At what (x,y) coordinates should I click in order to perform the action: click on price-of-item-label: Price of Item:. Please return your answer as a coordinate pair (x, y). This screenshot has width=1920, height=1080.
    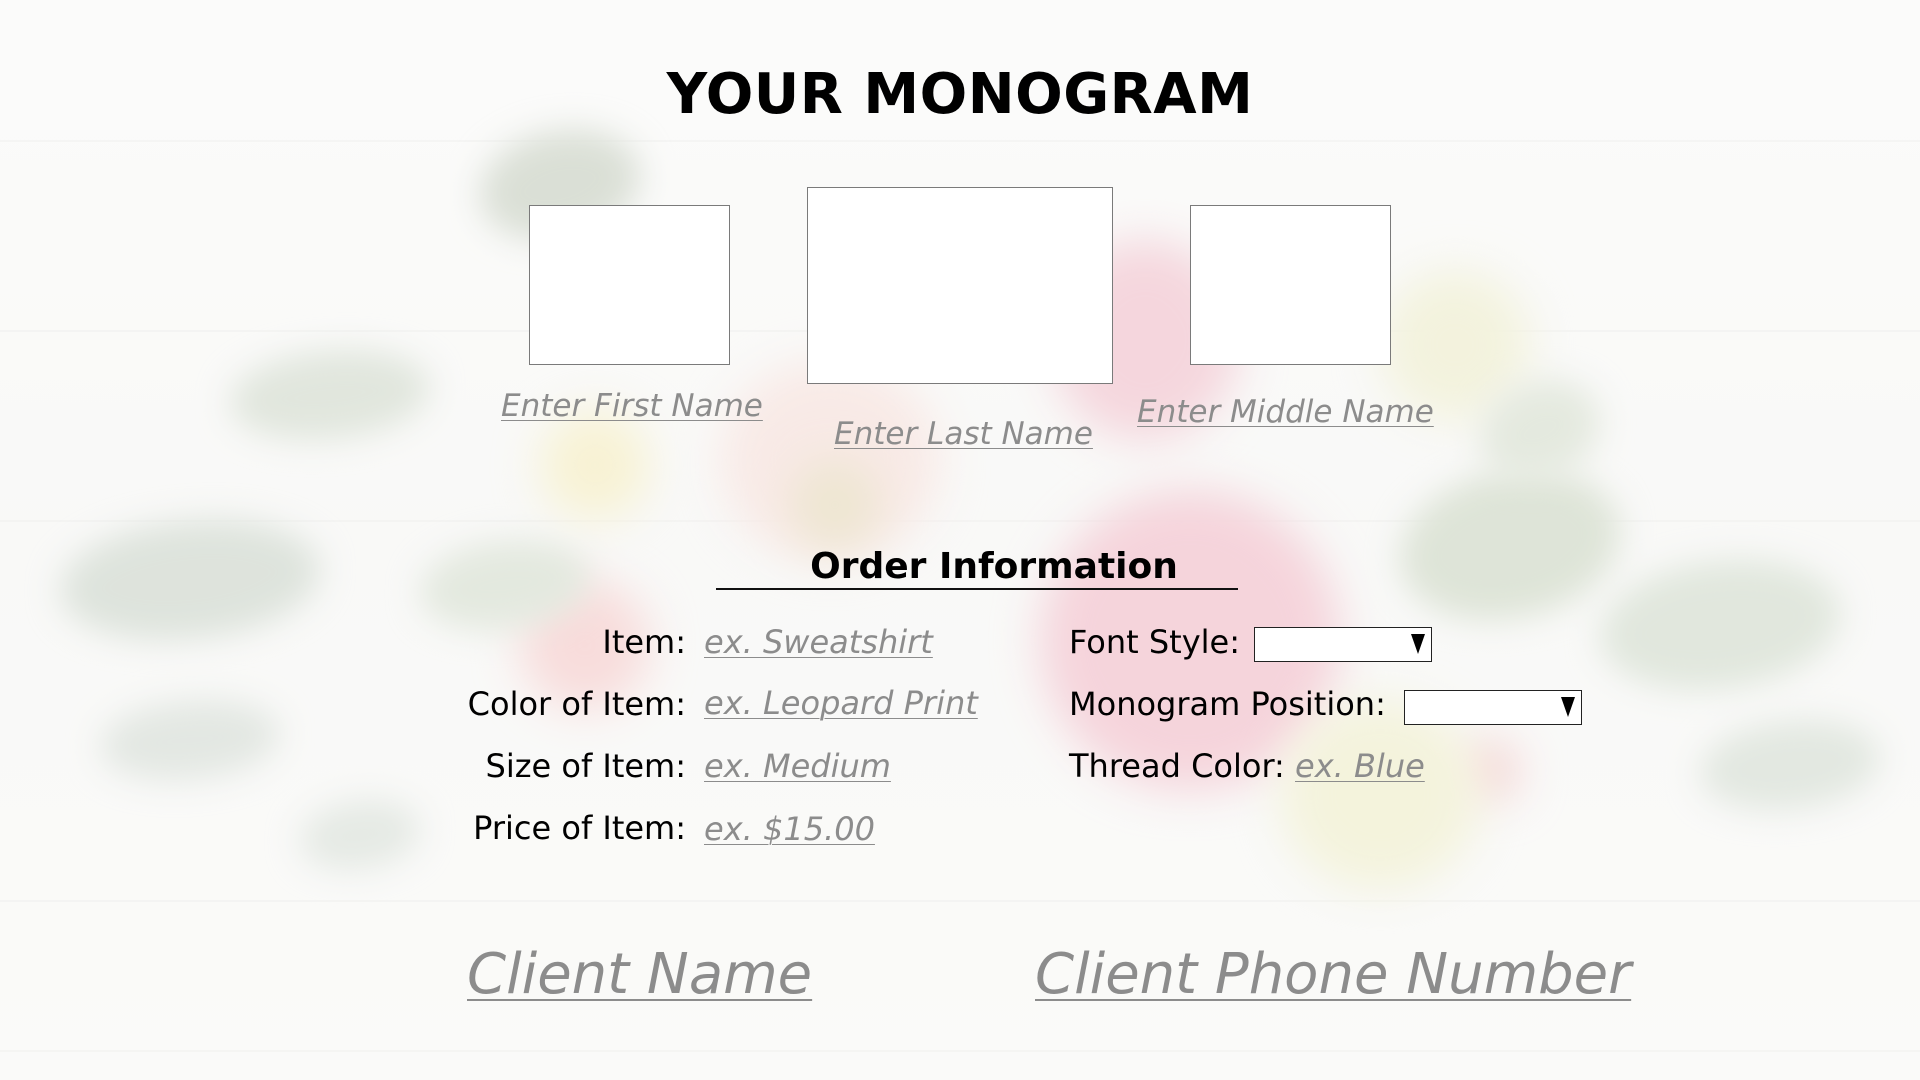
    Looking at the image, I should click on (579, 828).